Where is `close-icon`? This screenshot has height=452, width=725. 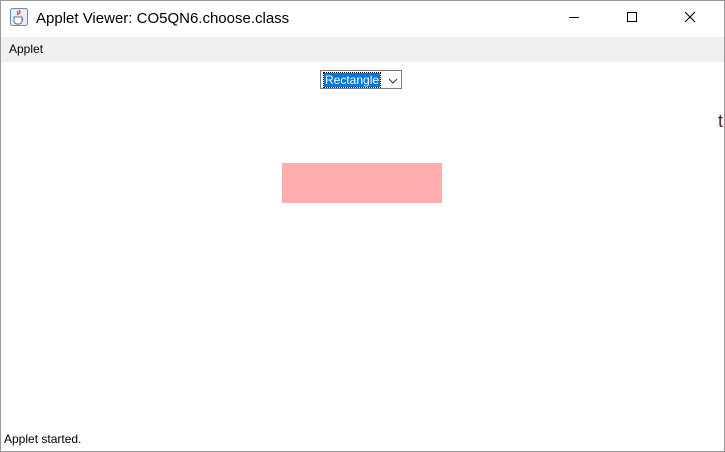
close-icon is located at coordinates (690, 19).